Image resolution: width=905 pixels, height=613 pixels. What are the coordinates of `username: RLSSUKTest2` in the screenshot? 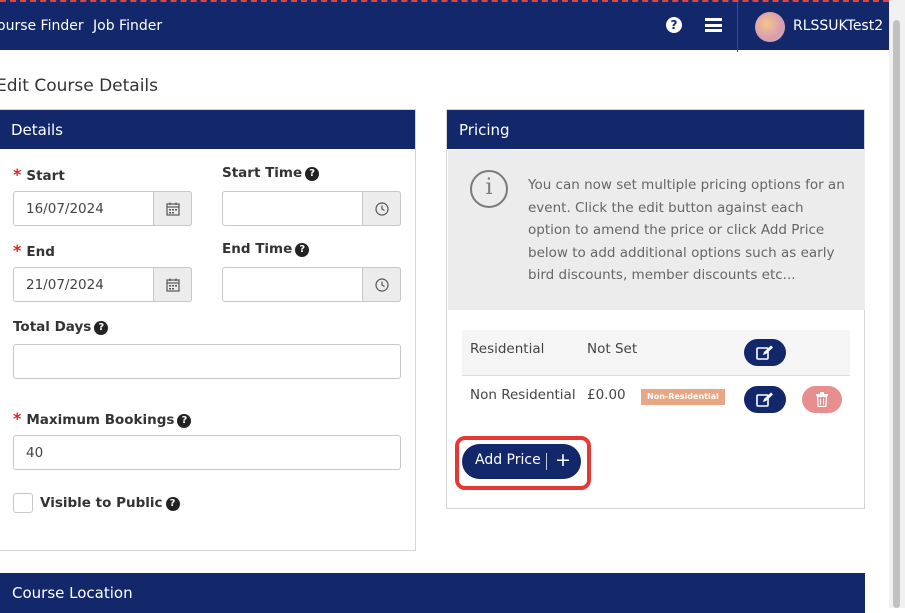 It's located at (838, 26).